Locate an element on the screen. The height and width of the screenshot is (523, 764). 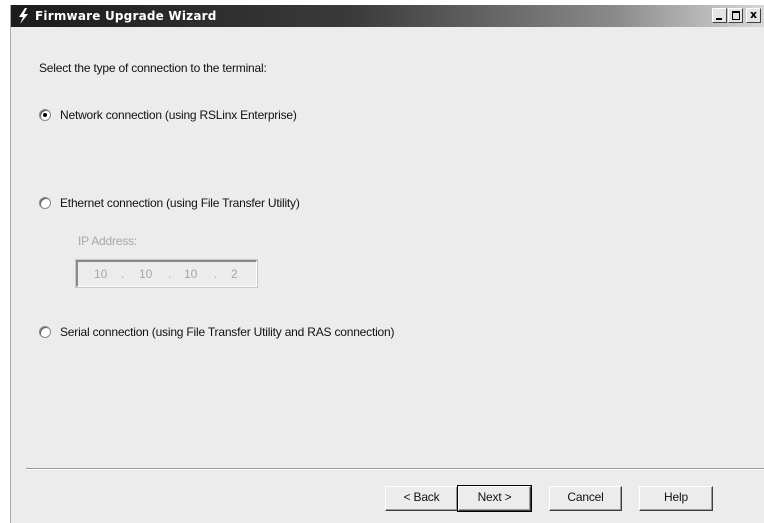
title-bar: Firmware Upgrade Wizard x is located at coordinates (387, 16).